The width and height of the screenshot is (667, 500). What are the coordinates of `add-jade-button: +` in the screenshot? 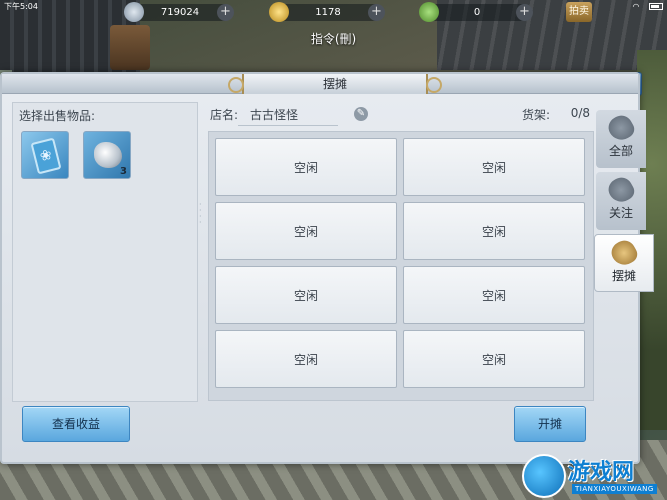 It's located at (524, 12).